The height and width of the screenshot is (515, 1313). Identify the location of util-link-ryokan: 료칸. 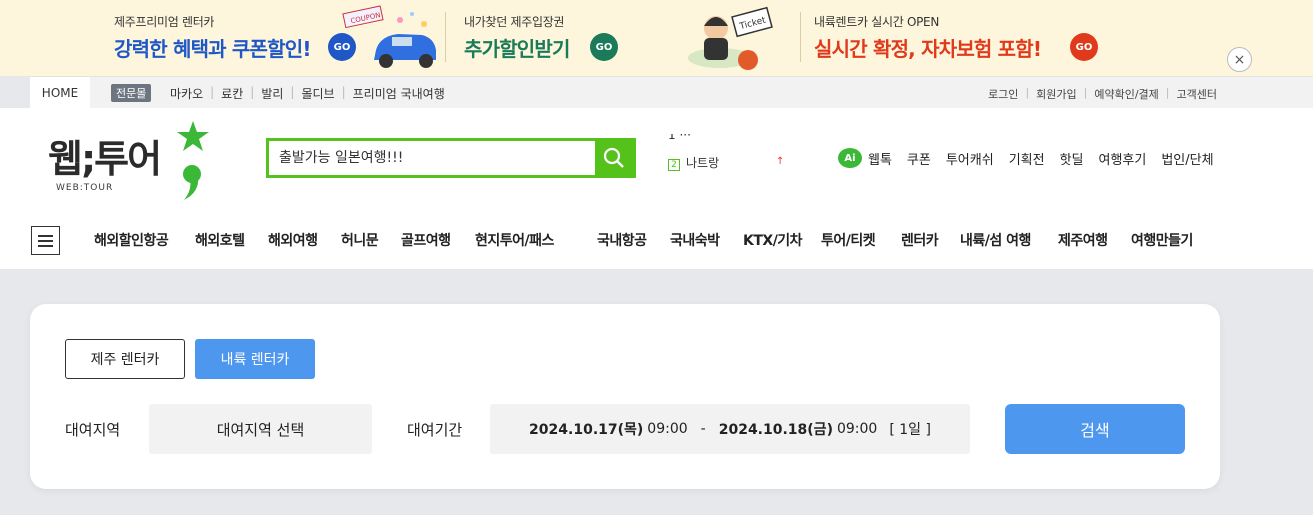
(232, 93).